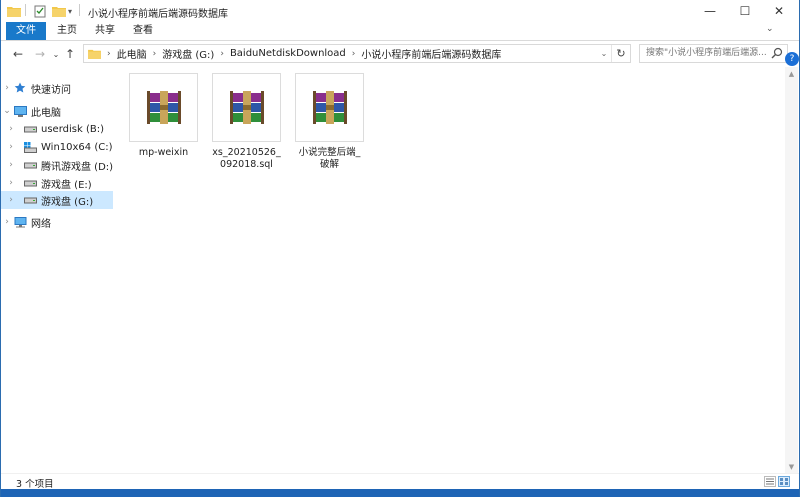 This screenshot has height=497, width=800. What do you see at coordinates (132, 53) in the screenshot?
I see `breadcrumb-item: 此电脑` at bounding box center [132, 53].